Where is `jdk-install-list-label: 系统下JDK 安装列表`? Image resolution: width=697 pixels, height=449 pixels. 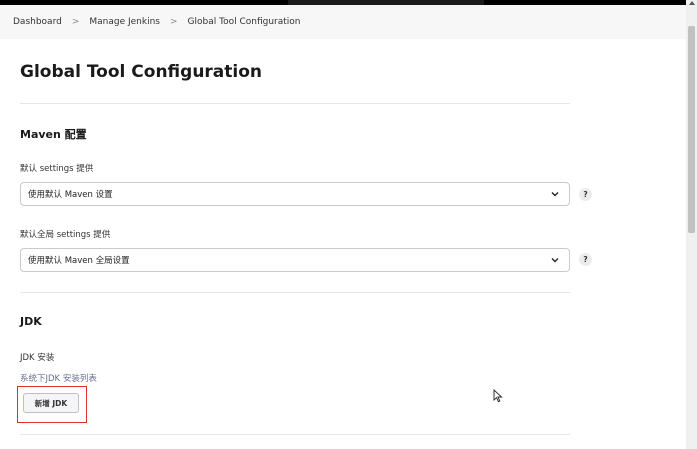 jdk-install-list-label: 系统下JDK 安装列表 is located at coordinates (58, 379).